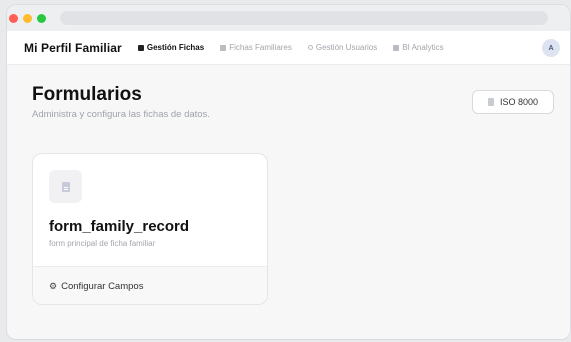 The width and height of the screenshot is (571, 342). I want to click on nav-item-bi-analytics: BI Analytics, so click(418, 47).